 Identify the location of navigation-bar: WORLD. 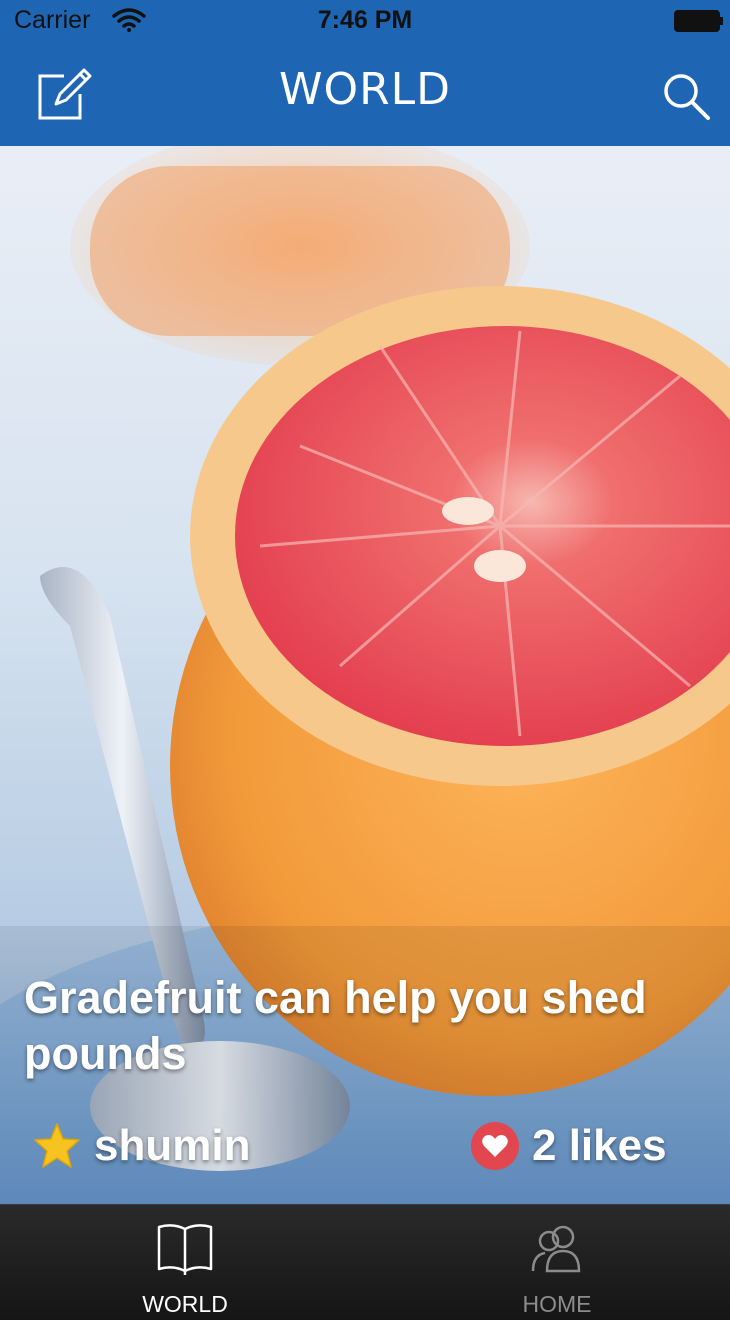
(365, 94).